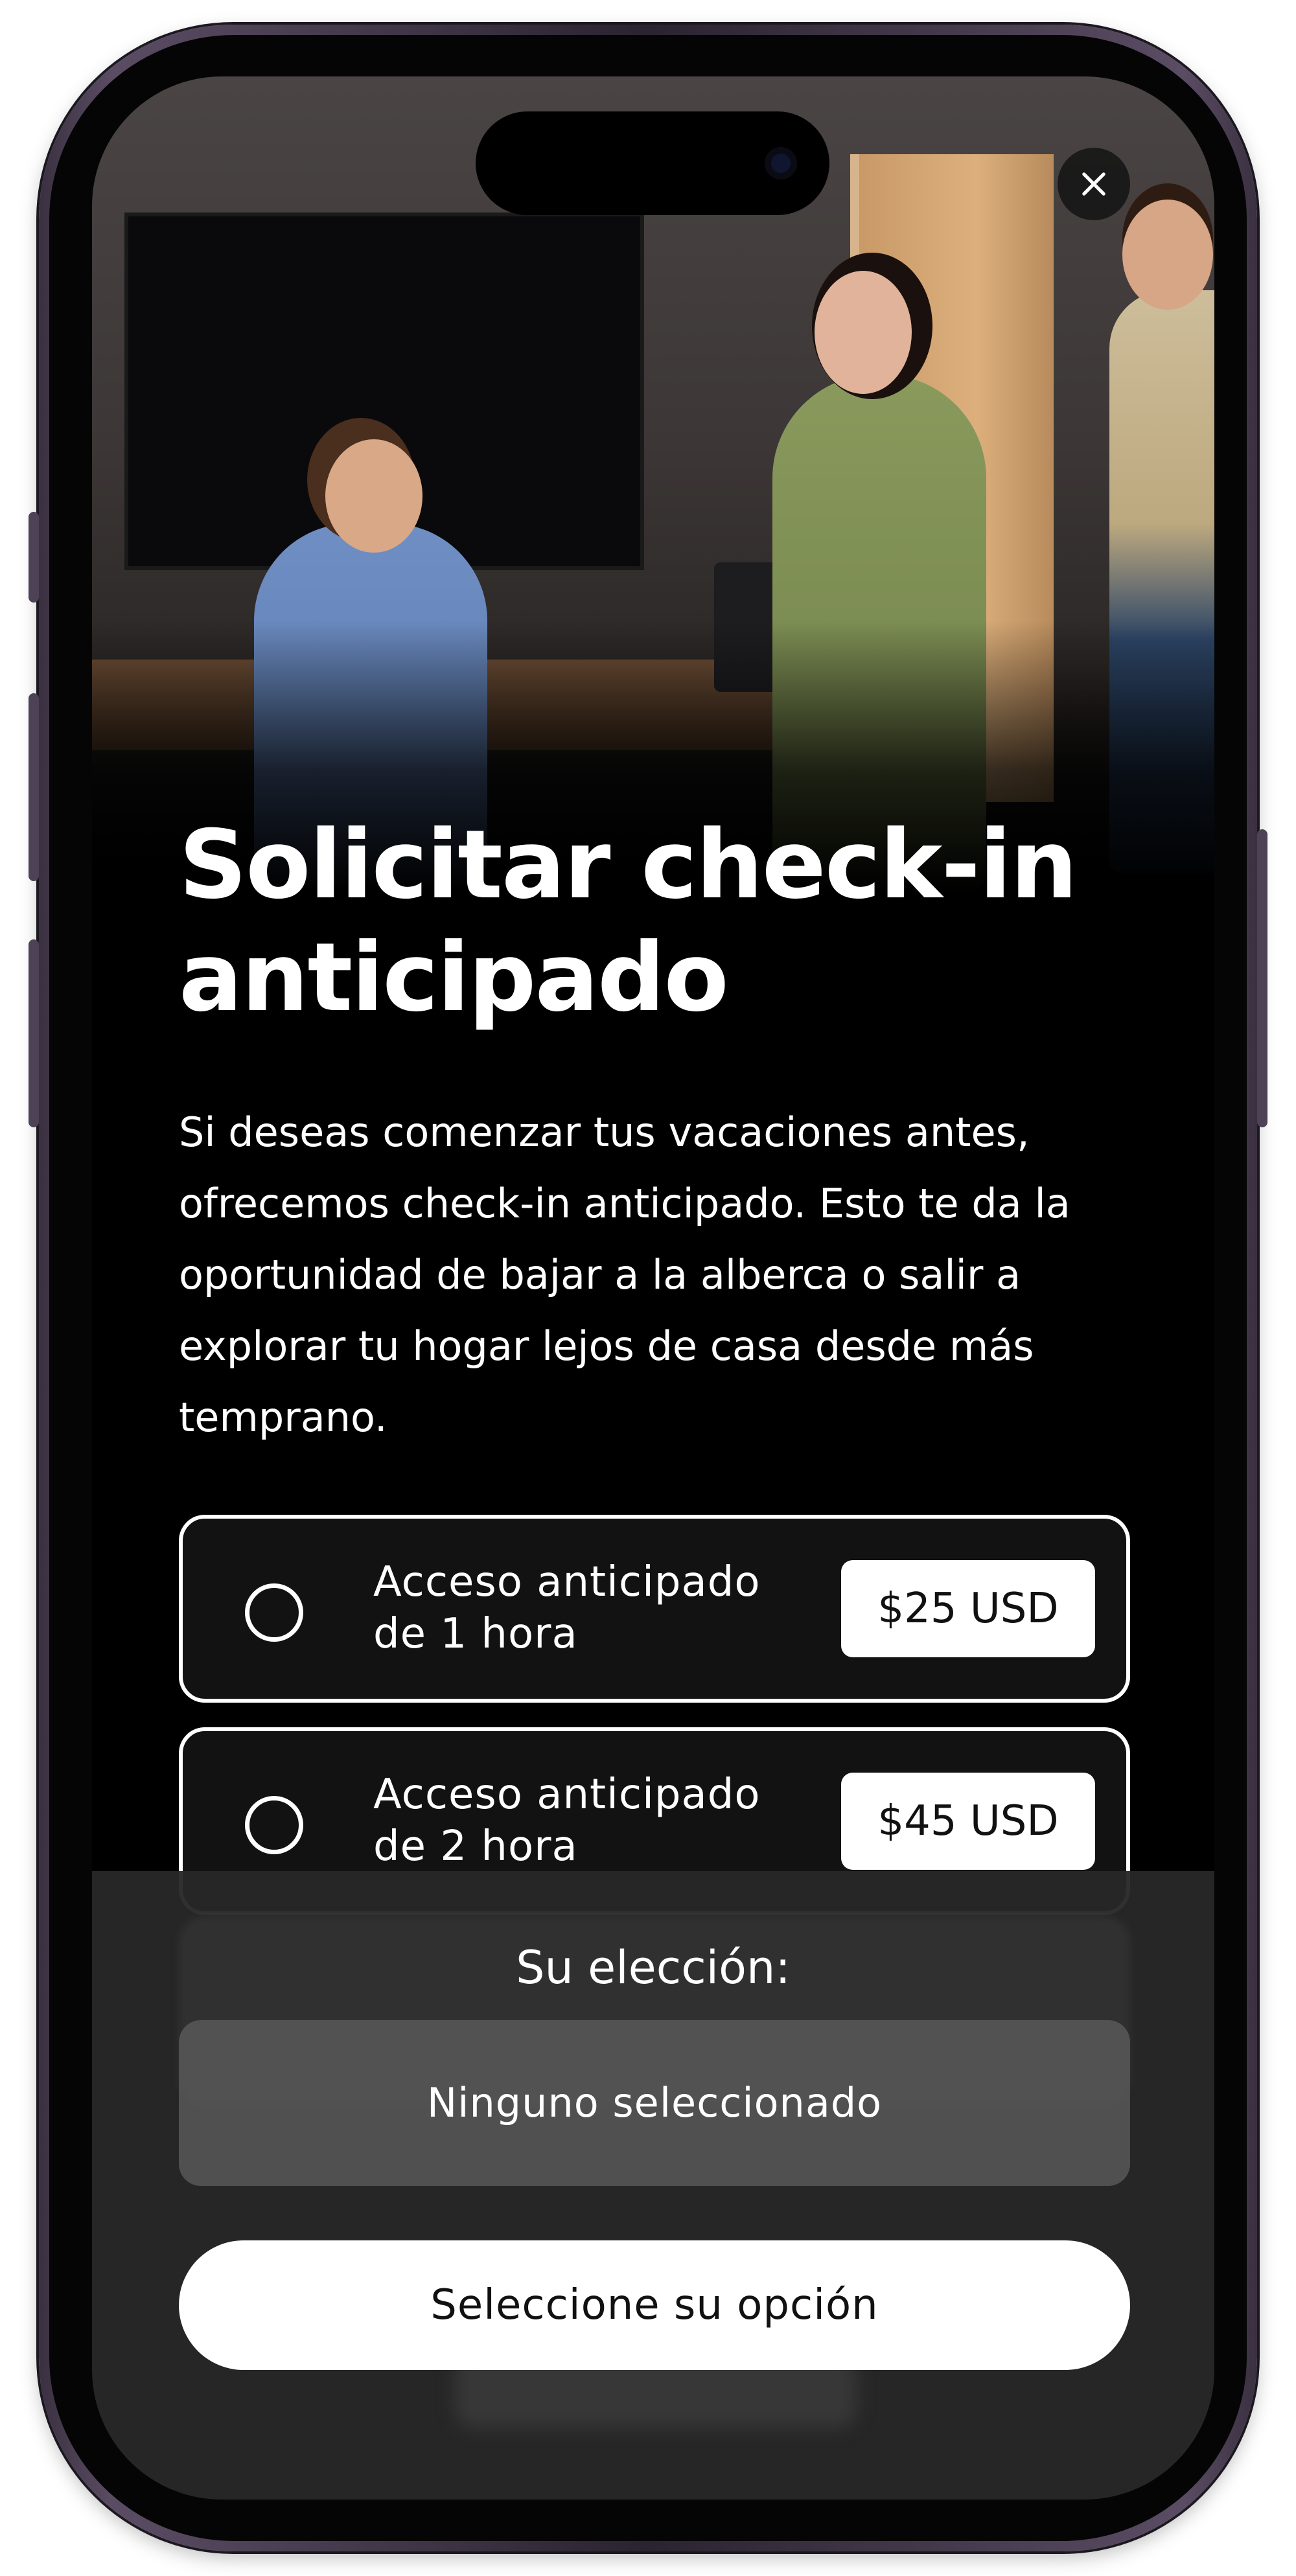  What do you see at coordinates (654, 2103) in the screenshot?
I see `selection-value: Ninguno seleccionado` at bounding box center [654, 2103].